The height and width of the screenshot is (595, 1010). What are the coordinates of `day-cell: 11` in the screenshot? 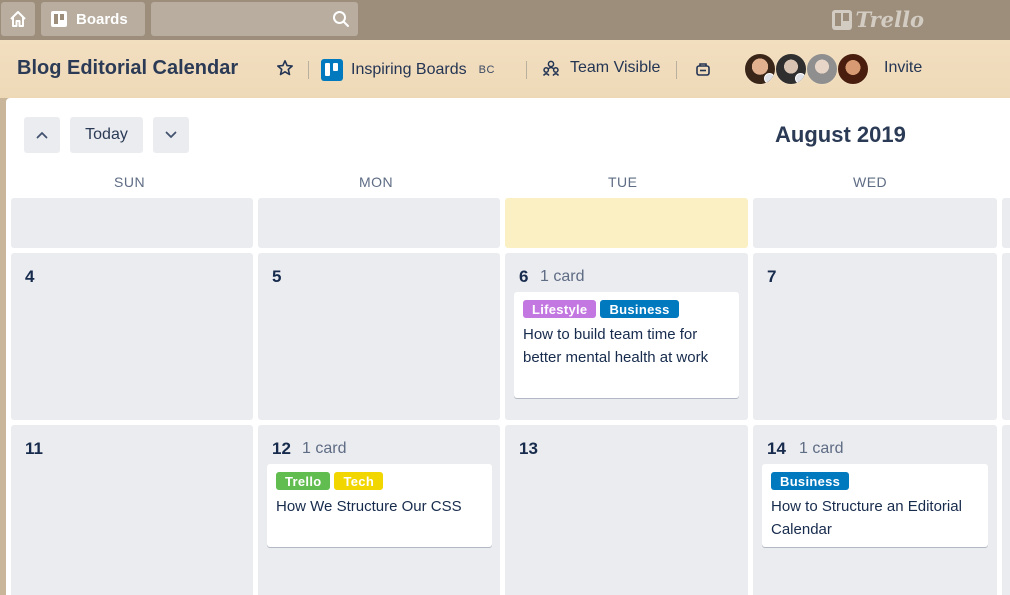 It's located at (132, 510).